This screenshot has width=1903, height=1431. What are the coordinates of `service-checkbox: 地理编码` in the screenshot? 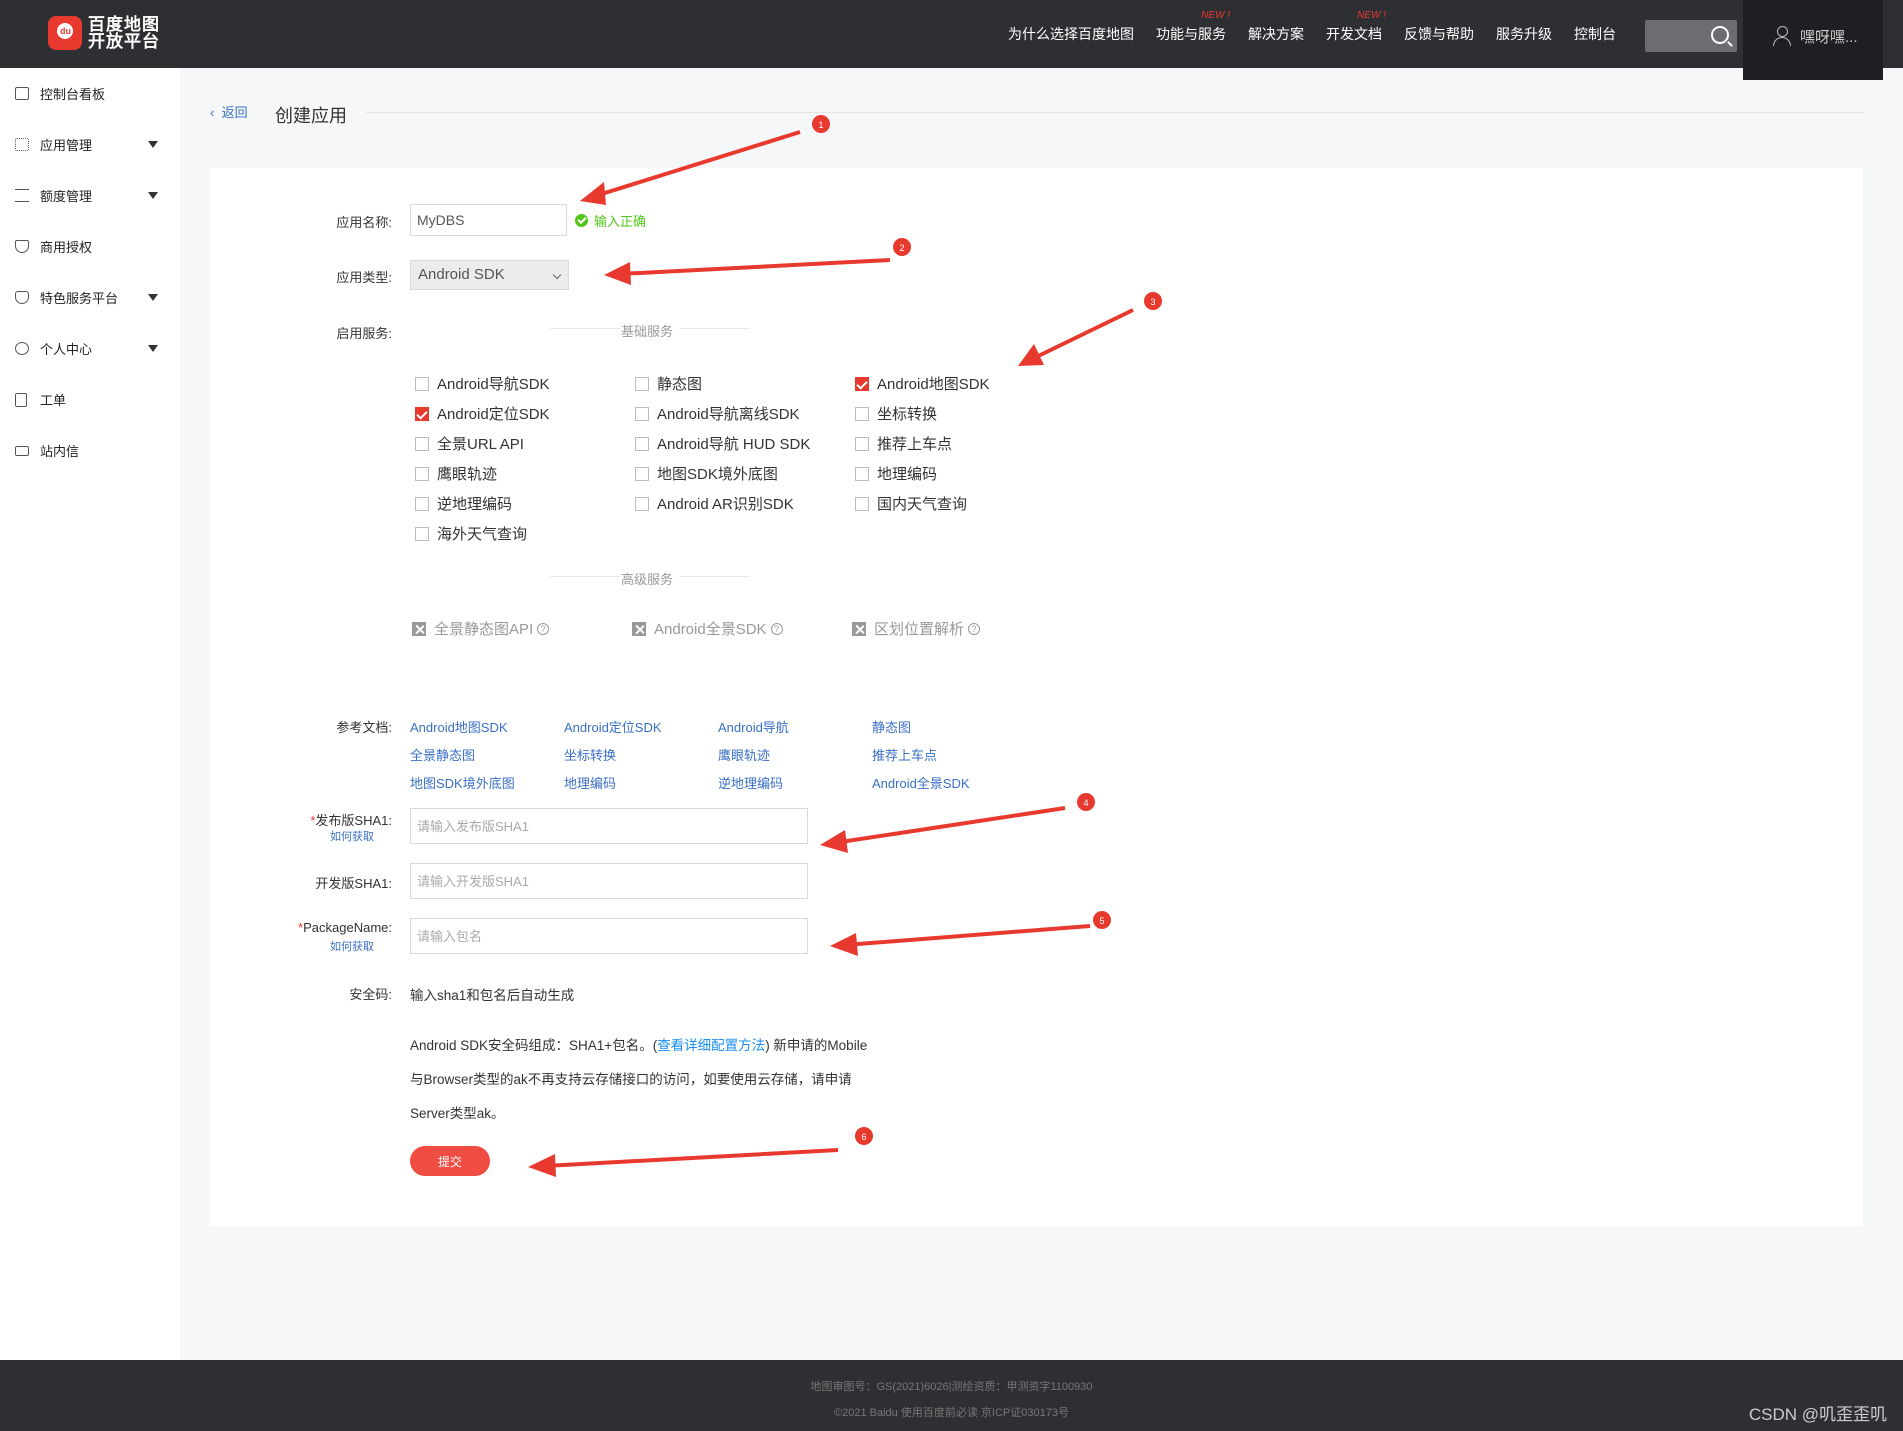 It's located at (896, 473).